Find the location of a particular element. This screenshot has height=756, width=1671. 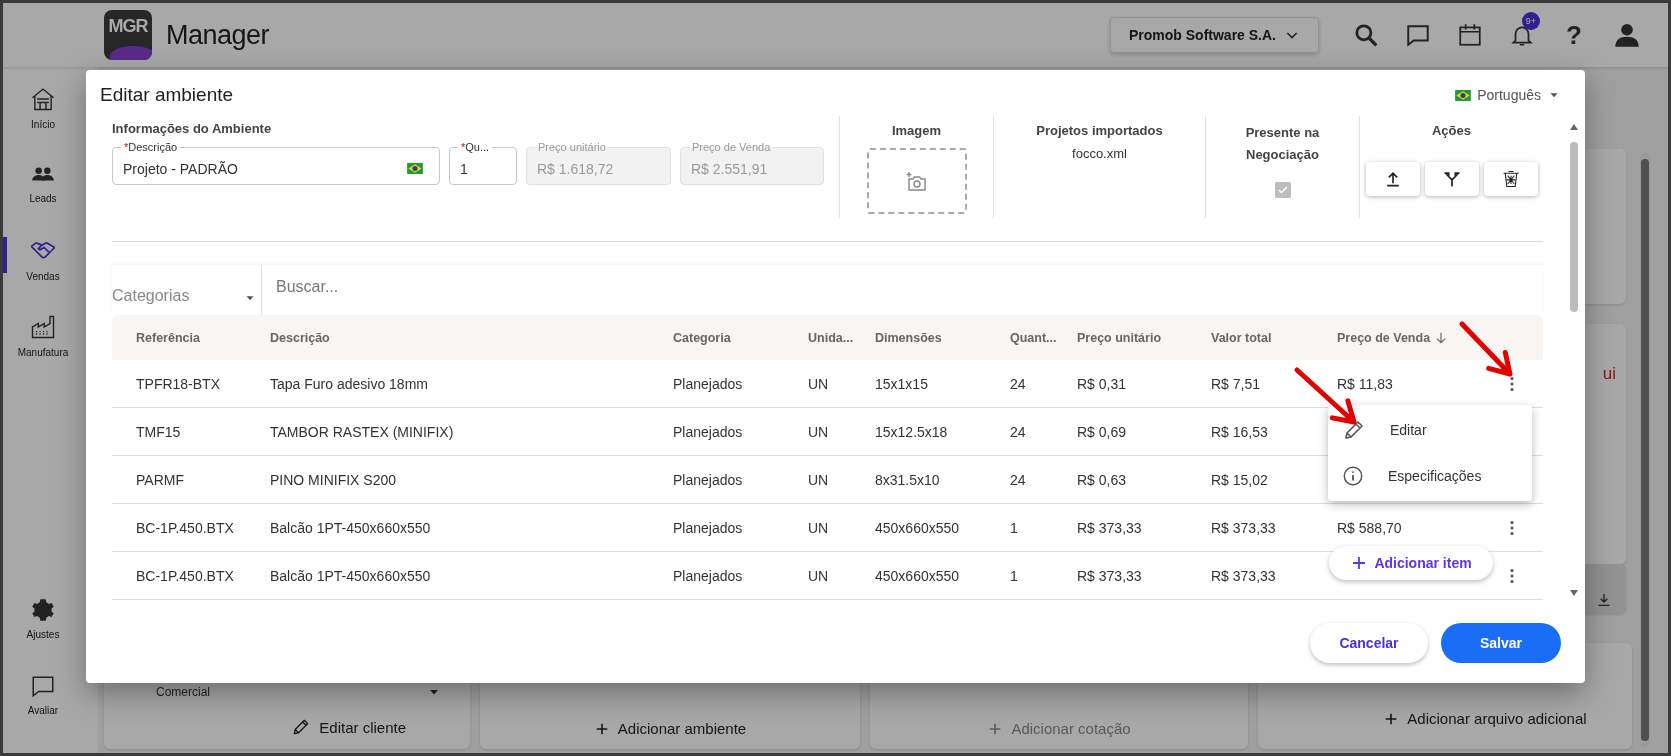

file-name: focco.xml is located at coordinates (1099, 153).